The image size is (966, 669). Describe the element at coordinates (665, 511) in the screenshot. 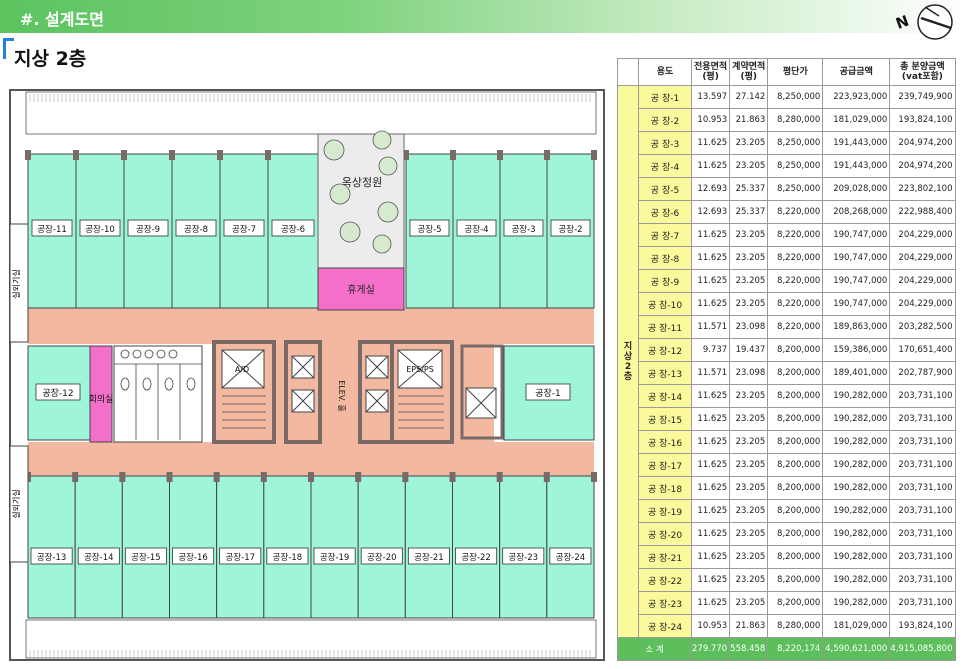

I see `cell-unit-name: 공 장-19` at that location.